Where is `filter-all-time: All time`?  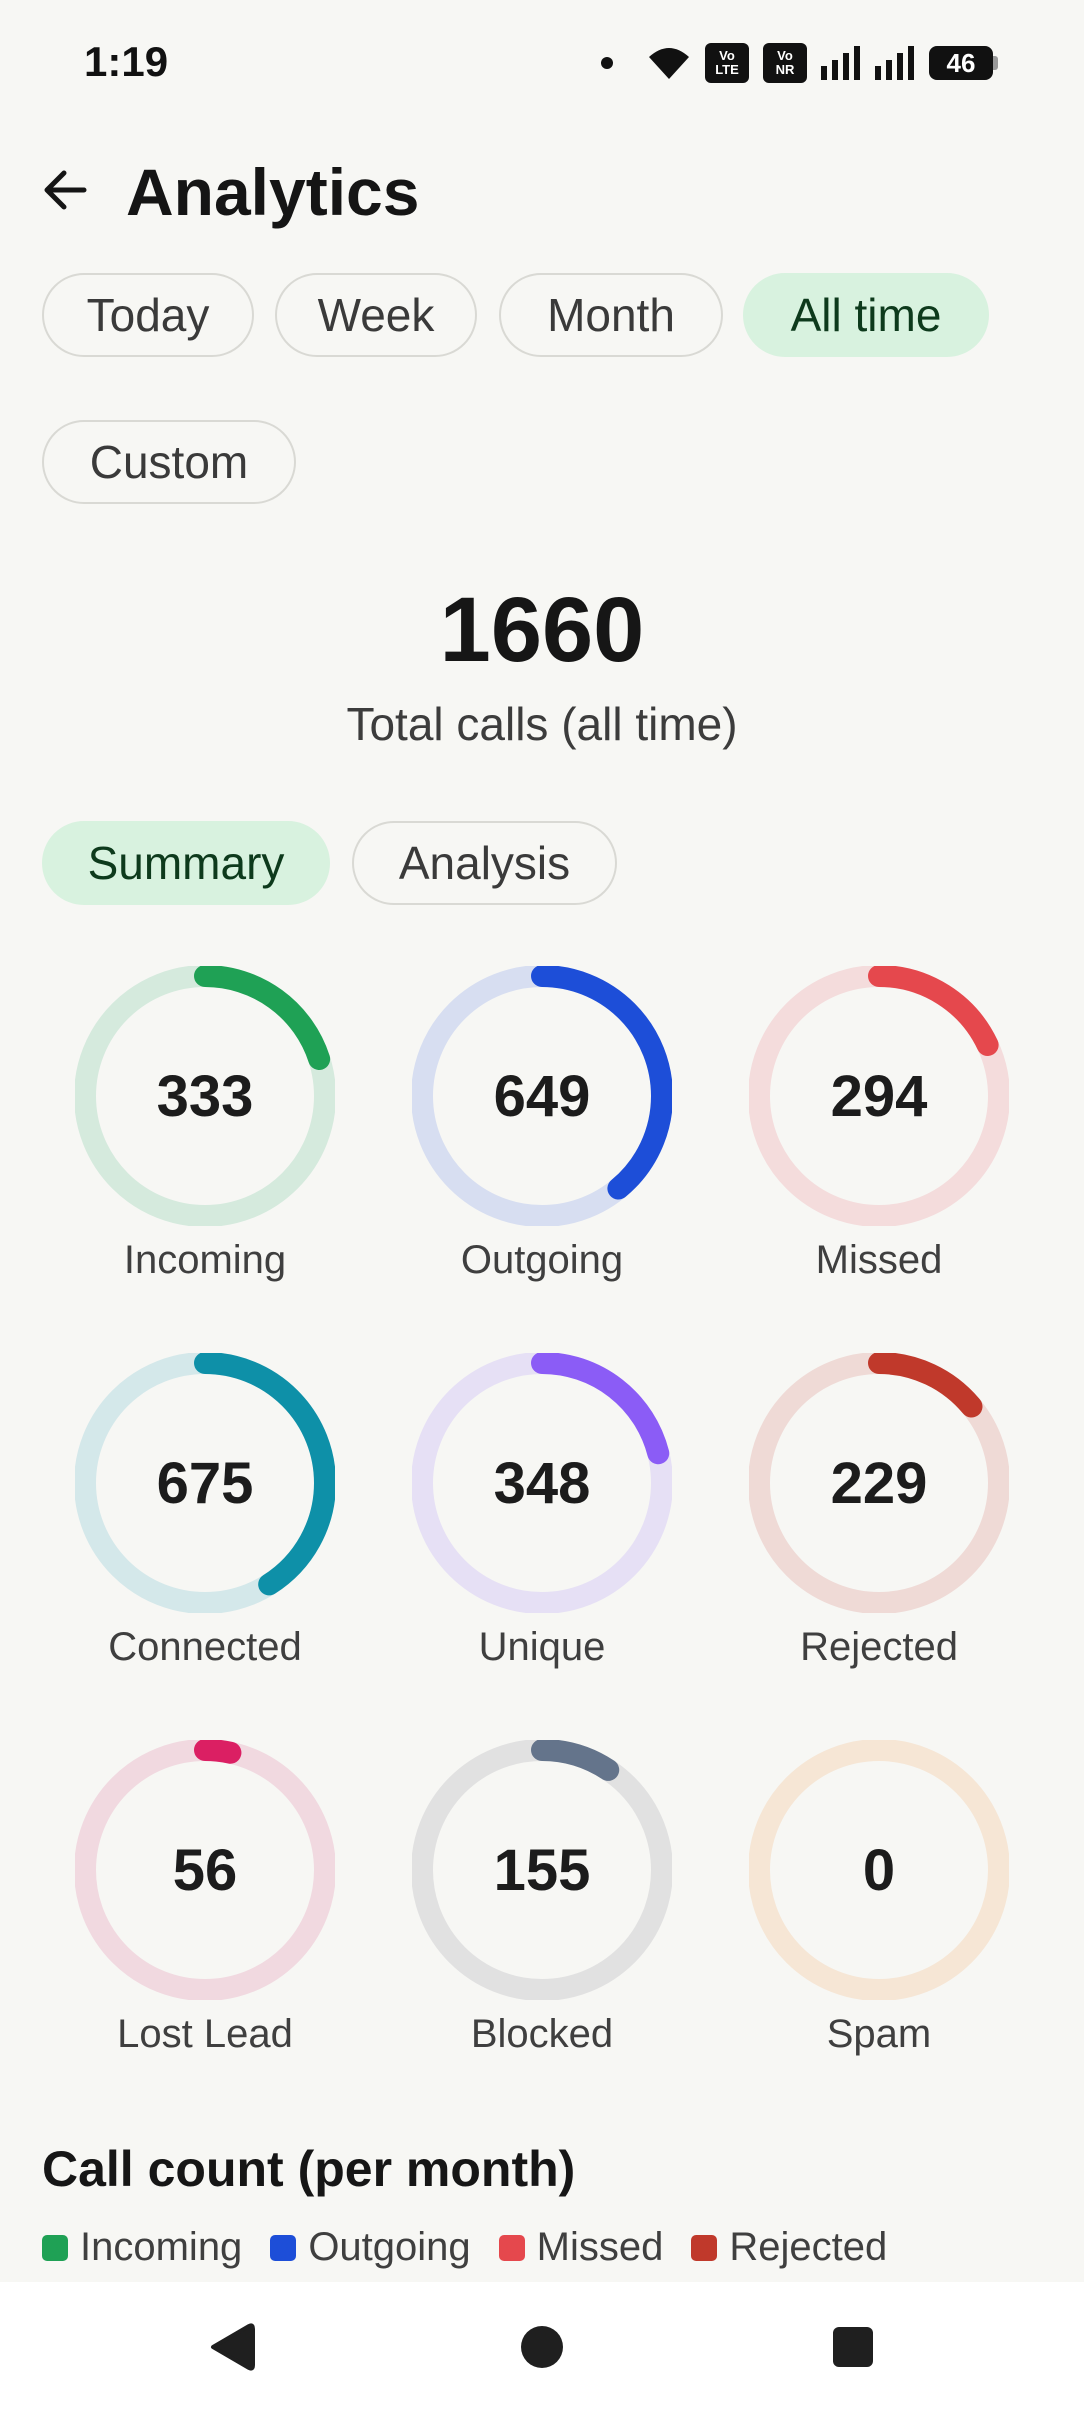
filter-all-time: All time is located at coordinates (866, 315).